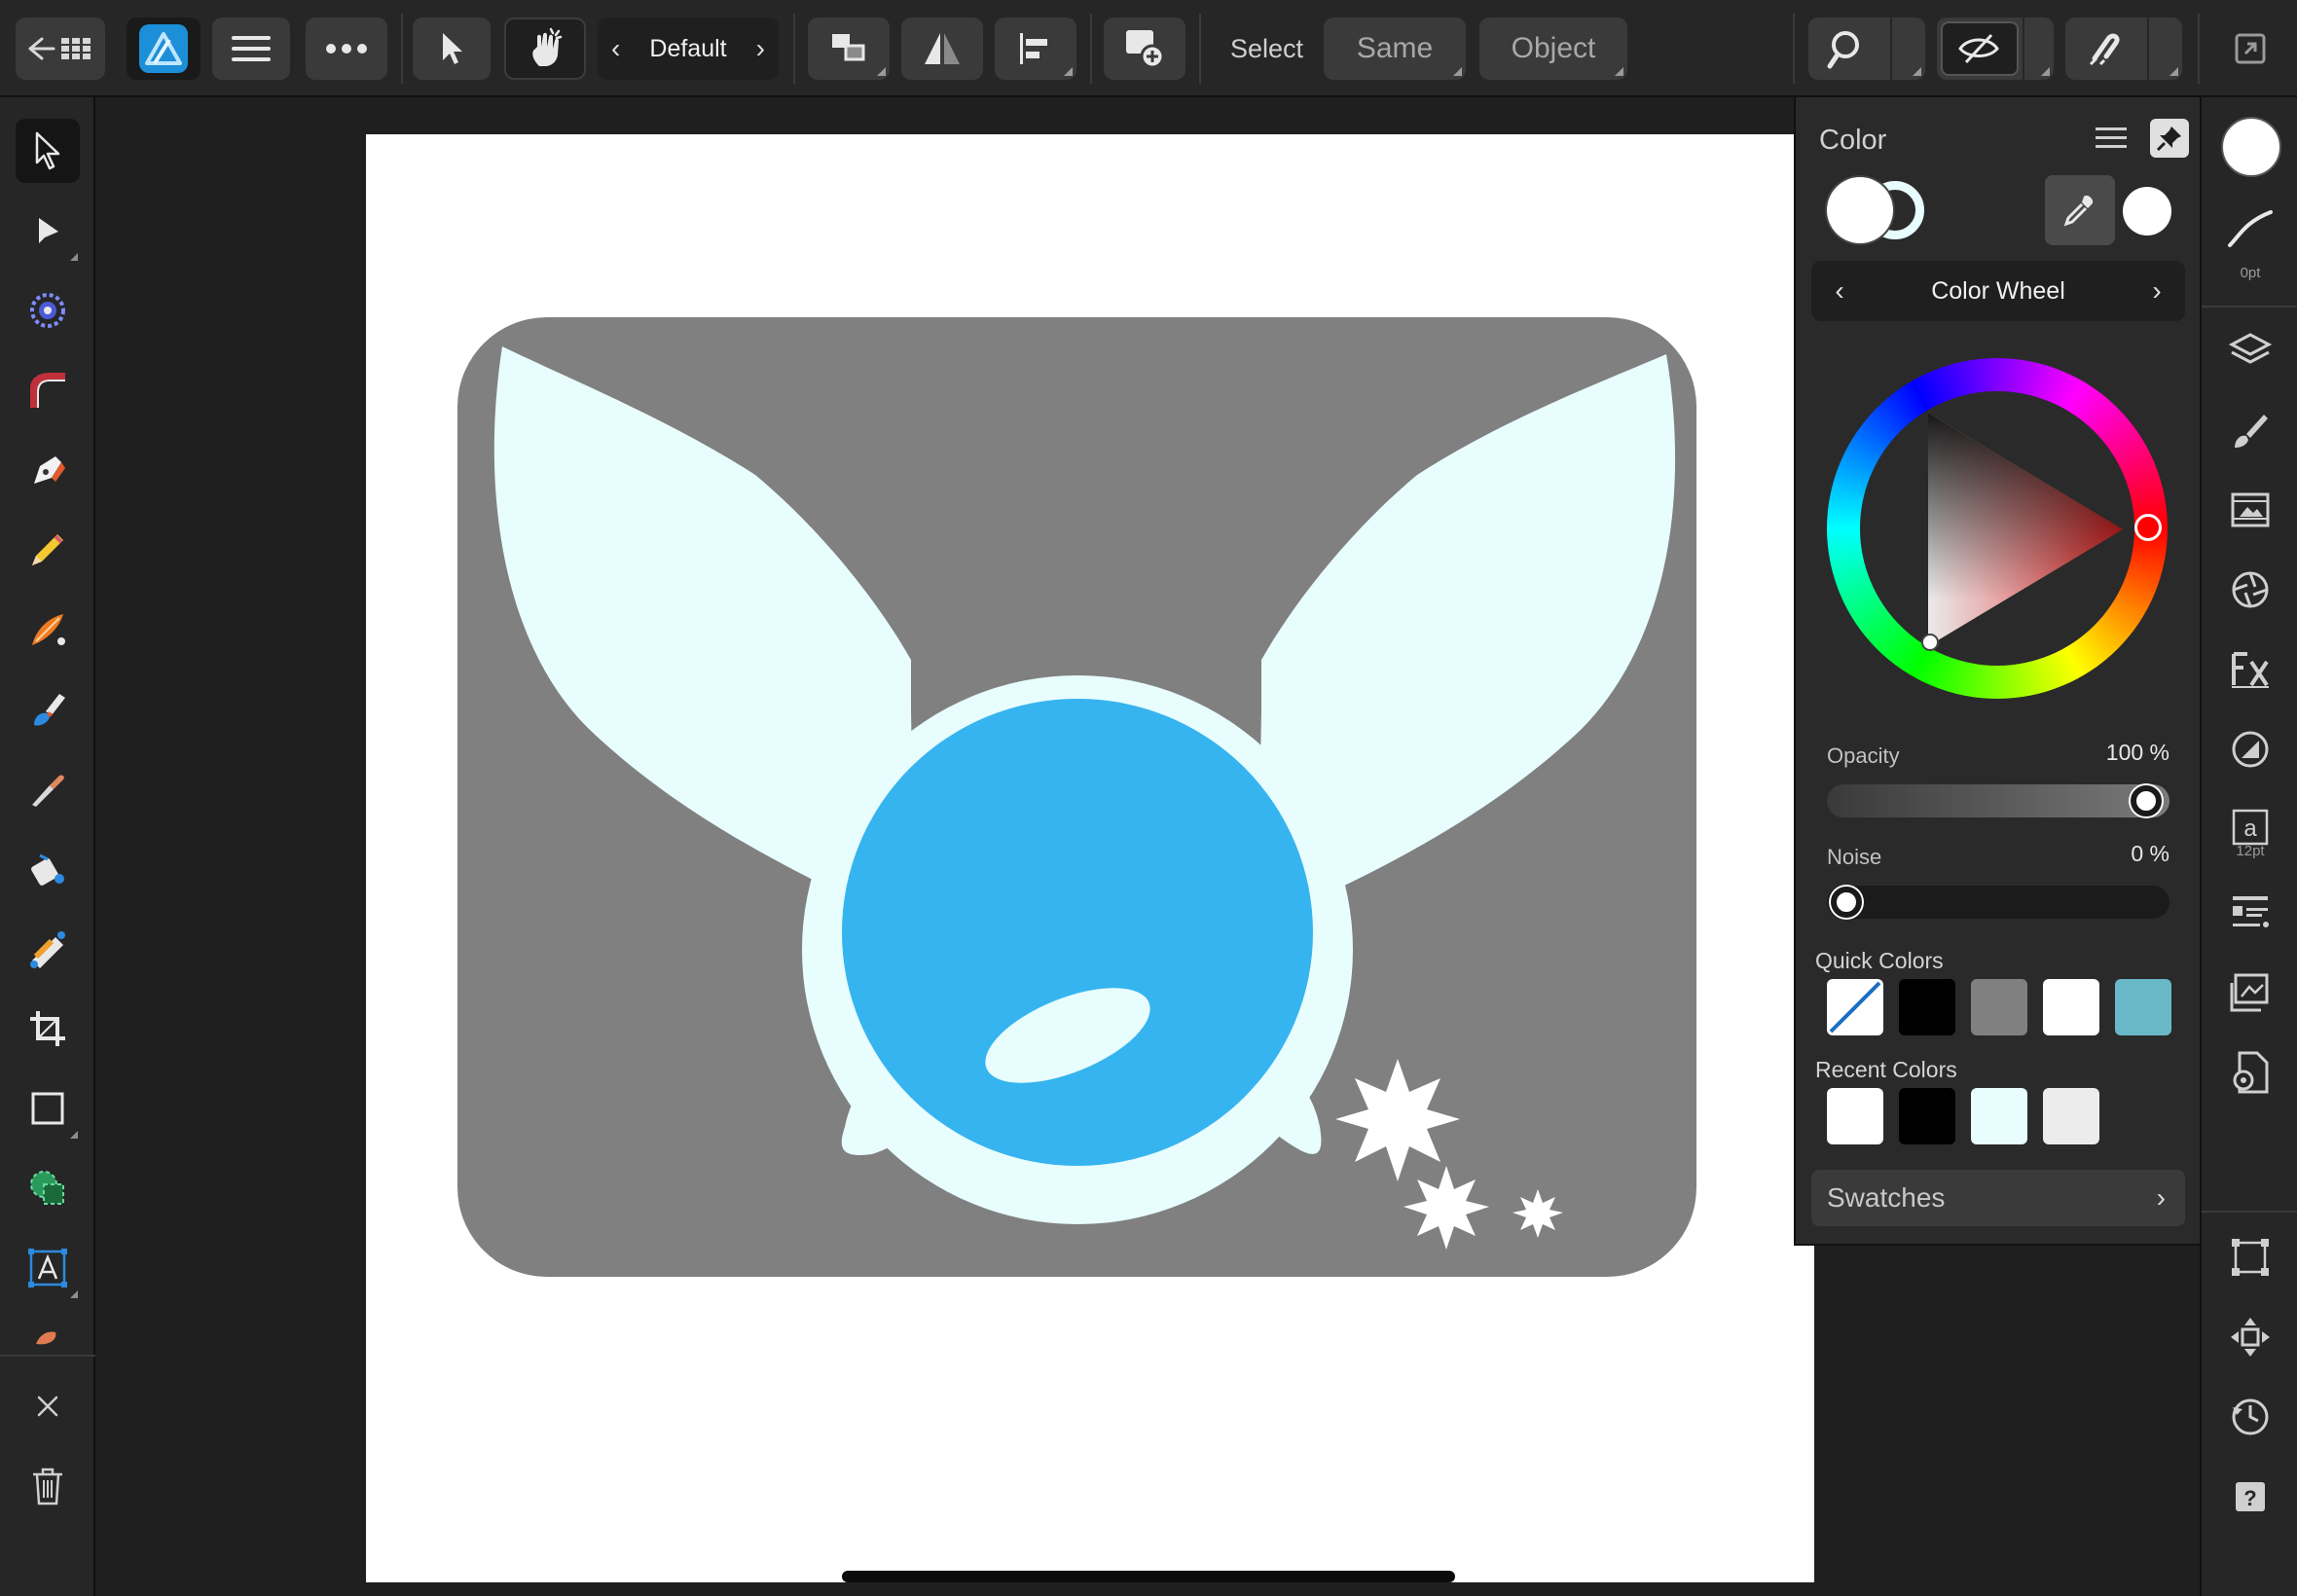 This screenshot has height=1596, width=2297. What do you see at coordinates (2250, 1496) in the screenshot?
I see `help-button: ?` at bounding box center [2250, 1496].